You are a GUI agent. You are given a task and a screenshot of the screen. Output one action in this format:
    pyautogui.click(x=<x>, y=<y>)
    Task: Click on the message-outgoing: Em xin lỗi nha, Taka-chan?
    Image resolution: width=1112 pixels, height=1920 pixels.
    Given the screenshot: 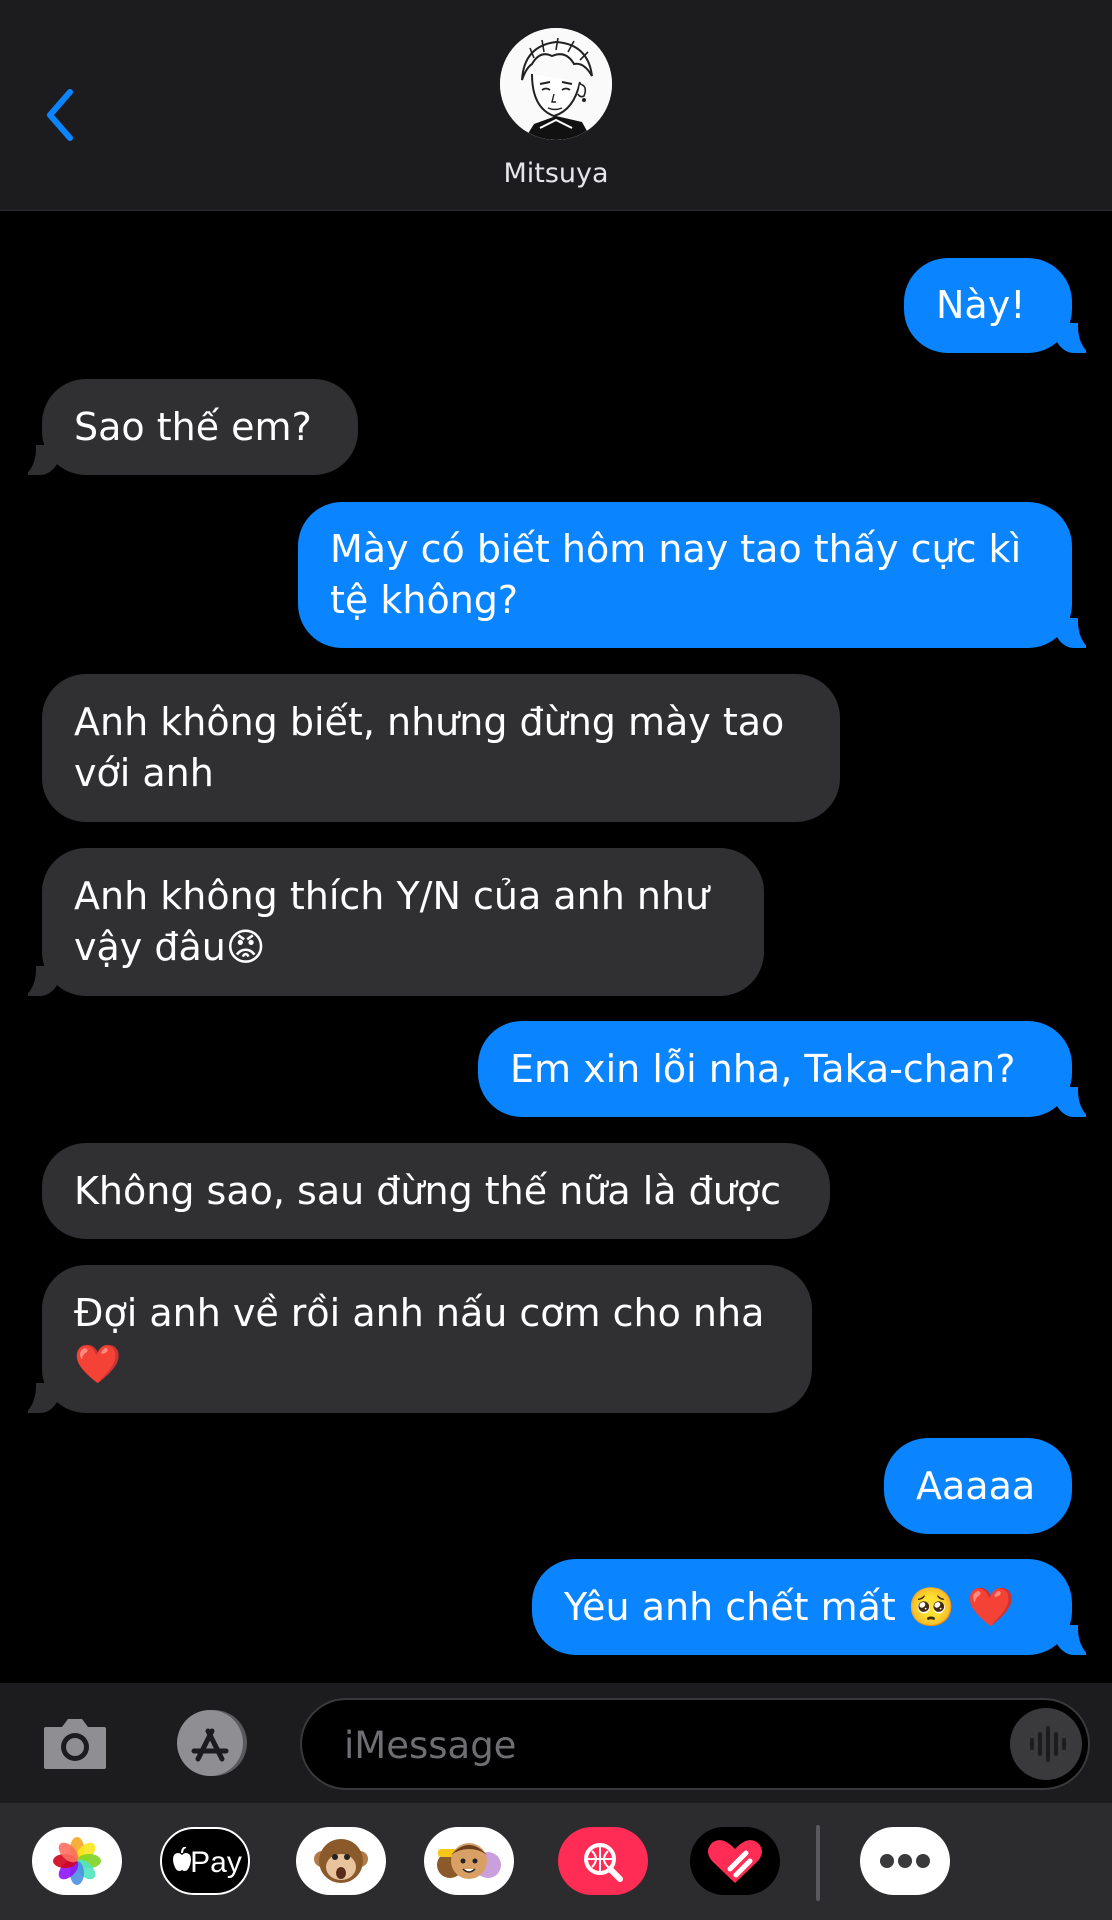 What is the action you would take?
    pyautogui.click(x=792, y=1070)
    